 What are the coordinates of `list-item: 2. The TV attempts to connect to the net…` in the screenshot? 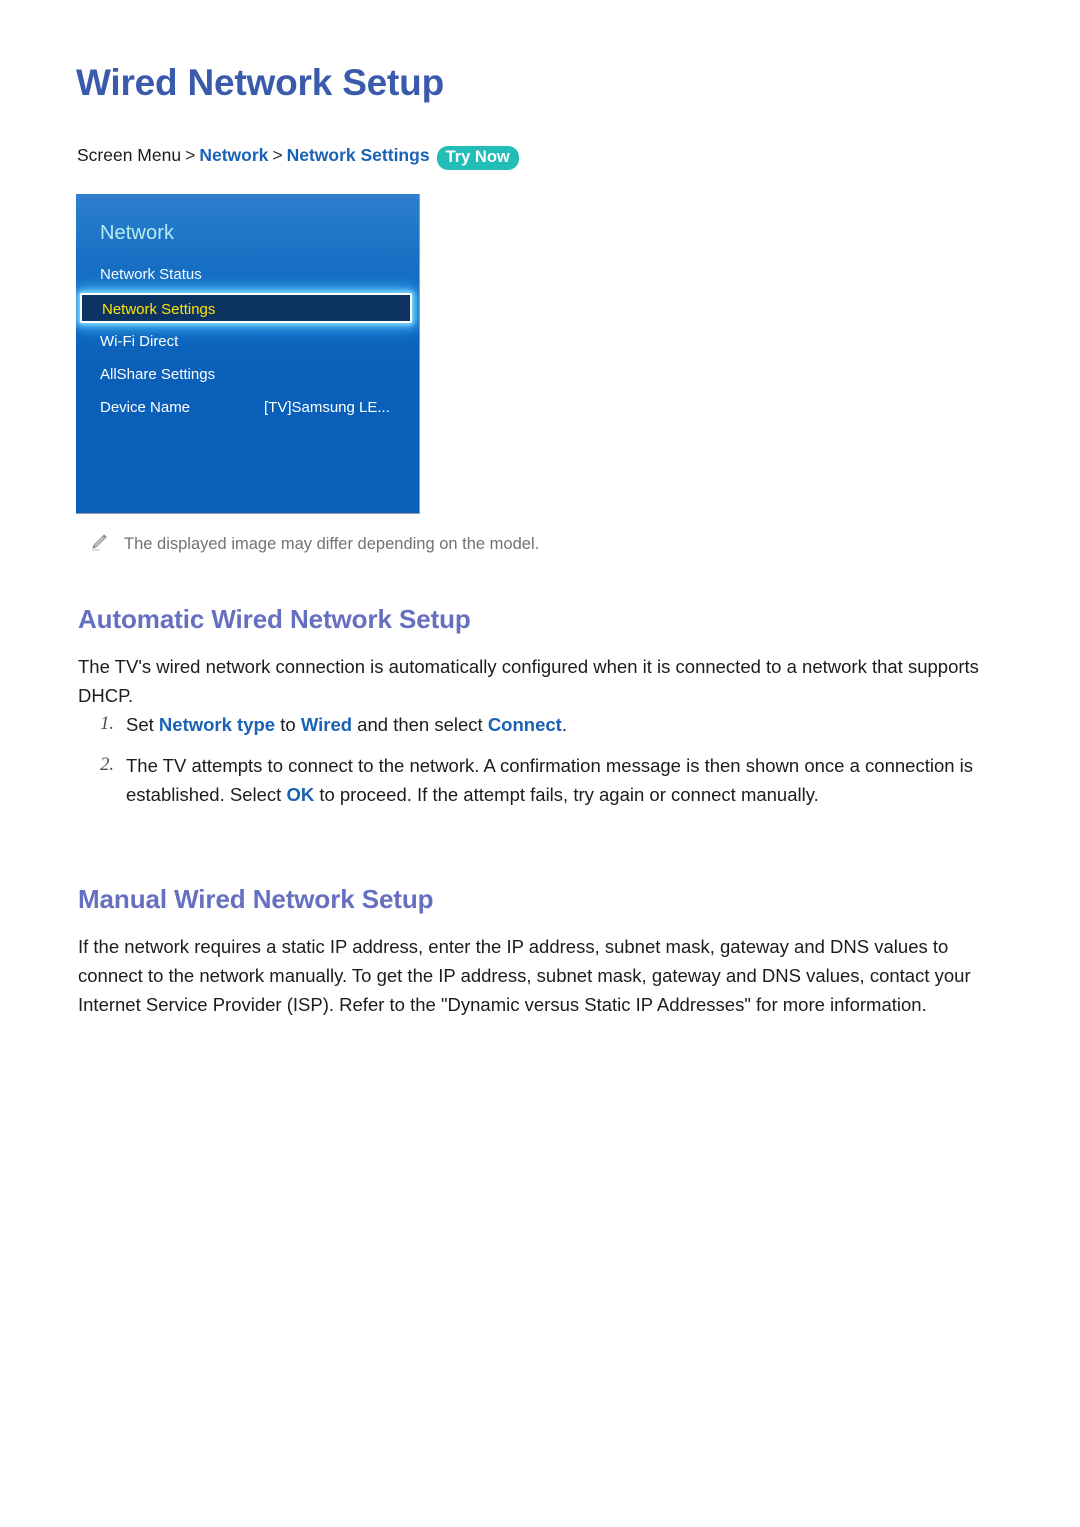 It's located at (538, 780).